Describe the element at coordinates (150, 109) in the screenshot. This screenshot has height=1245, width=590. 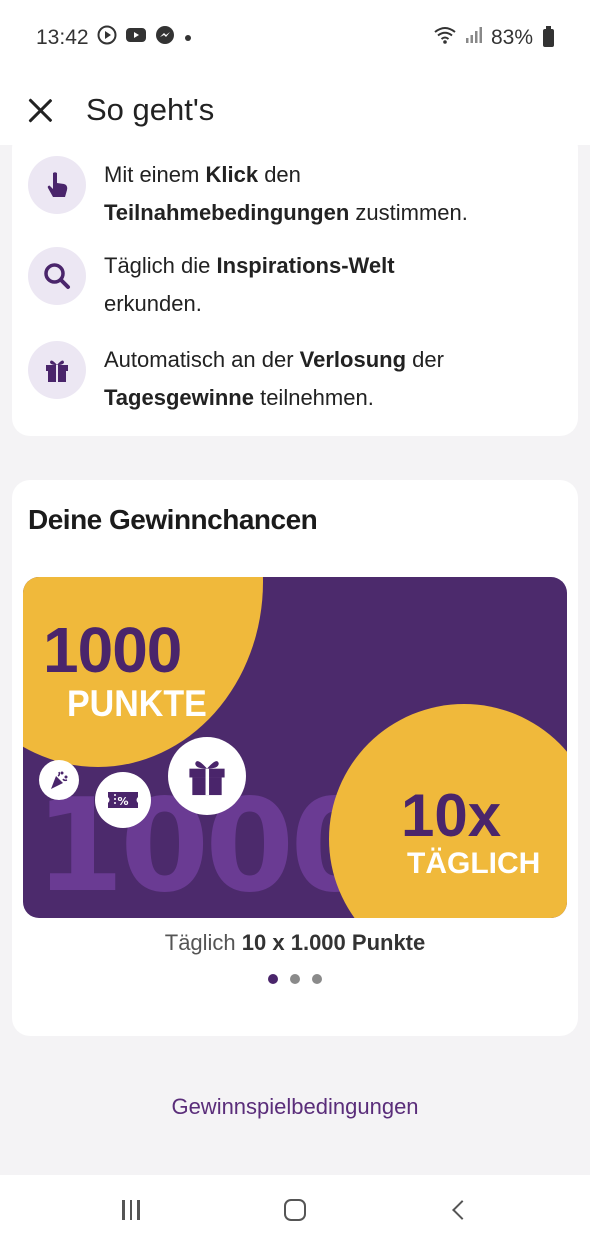
I see `page-title: So geht's` at that location.